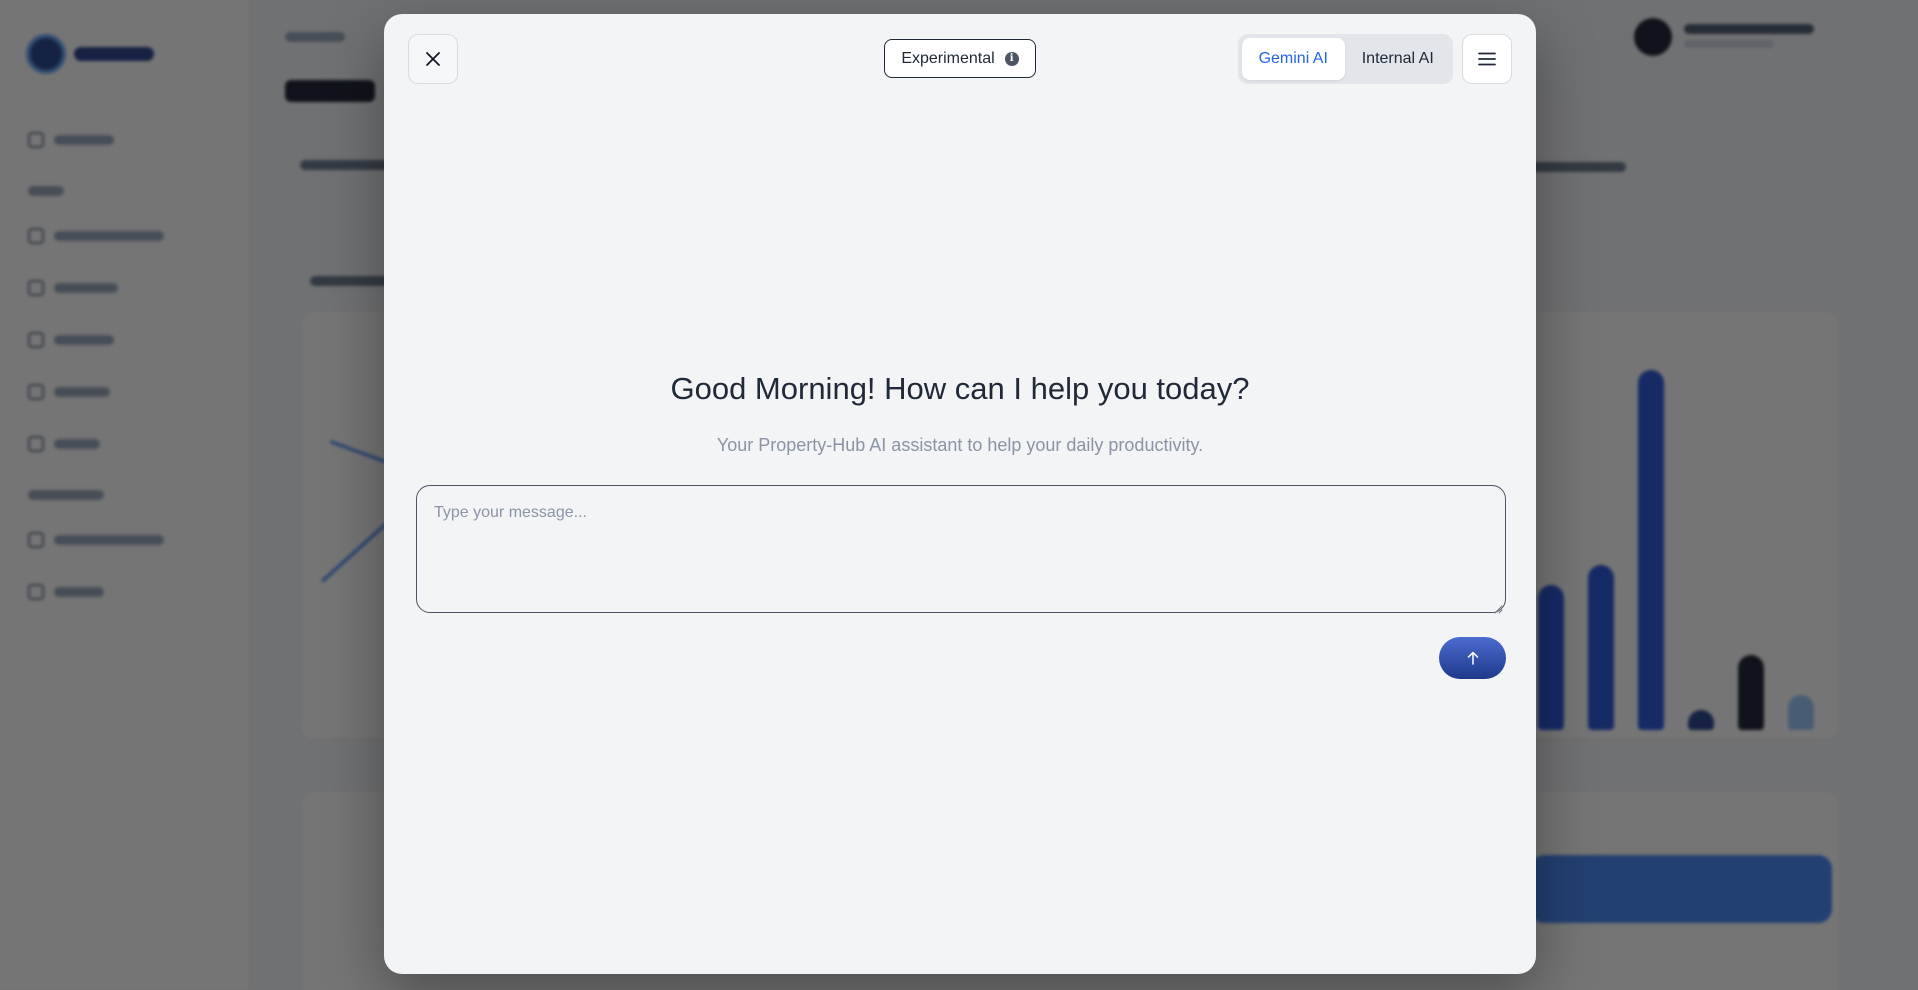  I want to click on info-icon: i, so click(1011, 58).